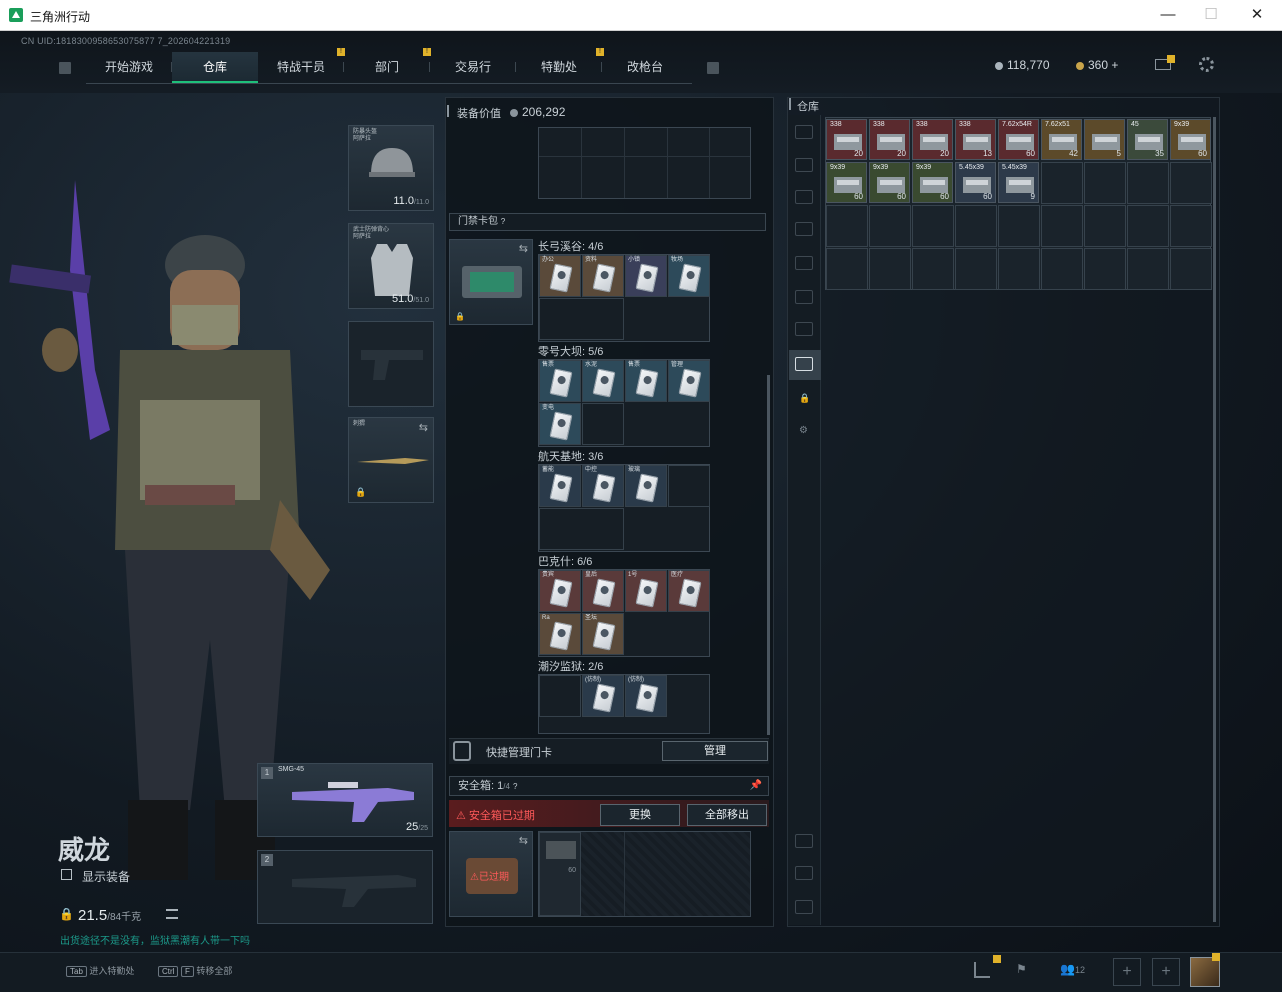  I want to click on keycard-item: 小镇, so click(646, 276).